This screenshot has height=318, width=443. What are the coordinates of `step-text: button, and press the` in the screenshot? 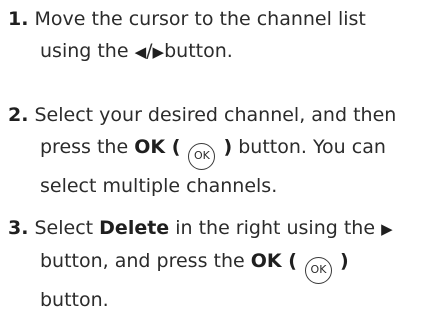 It's located at (145, 261).